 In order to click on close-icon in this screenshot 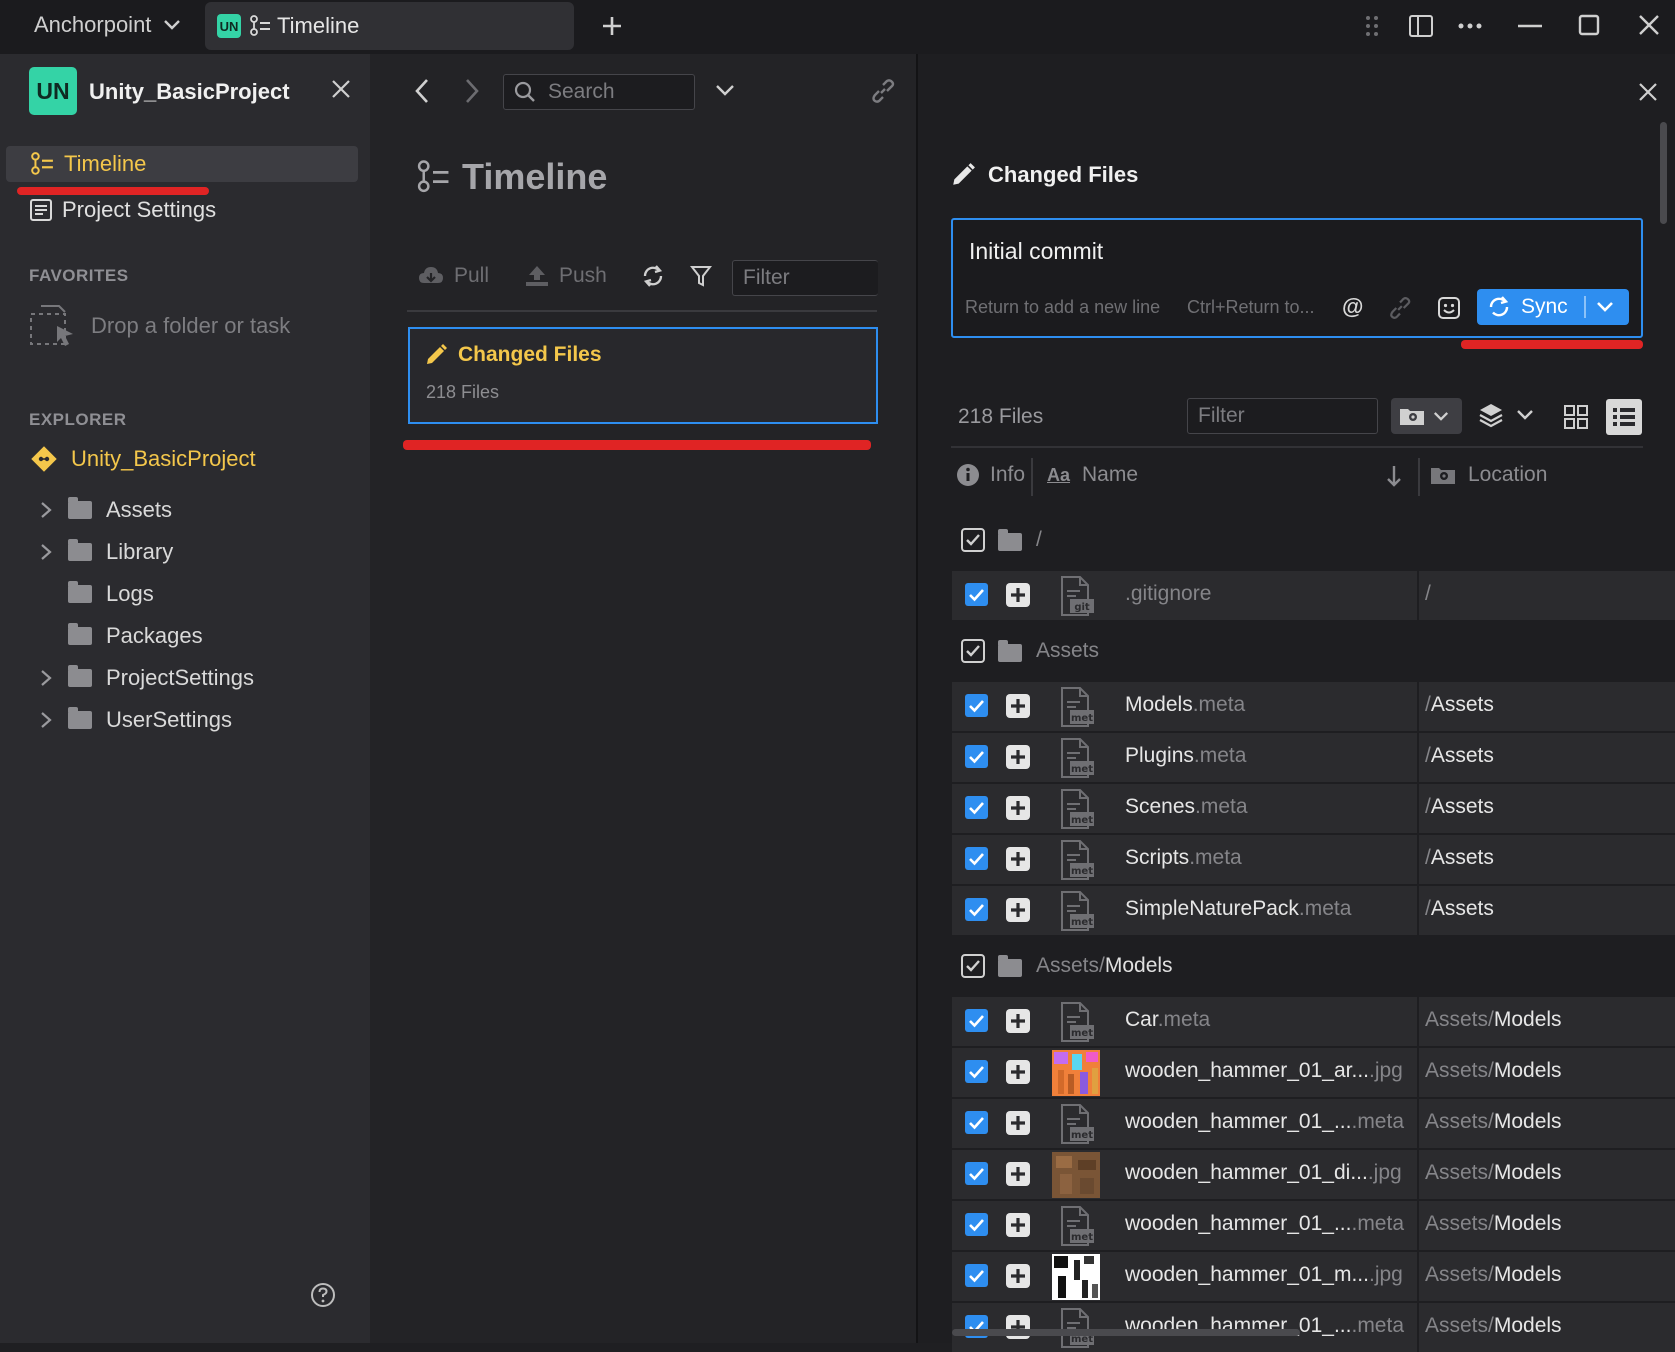, I will do `click(1648, 92)`.